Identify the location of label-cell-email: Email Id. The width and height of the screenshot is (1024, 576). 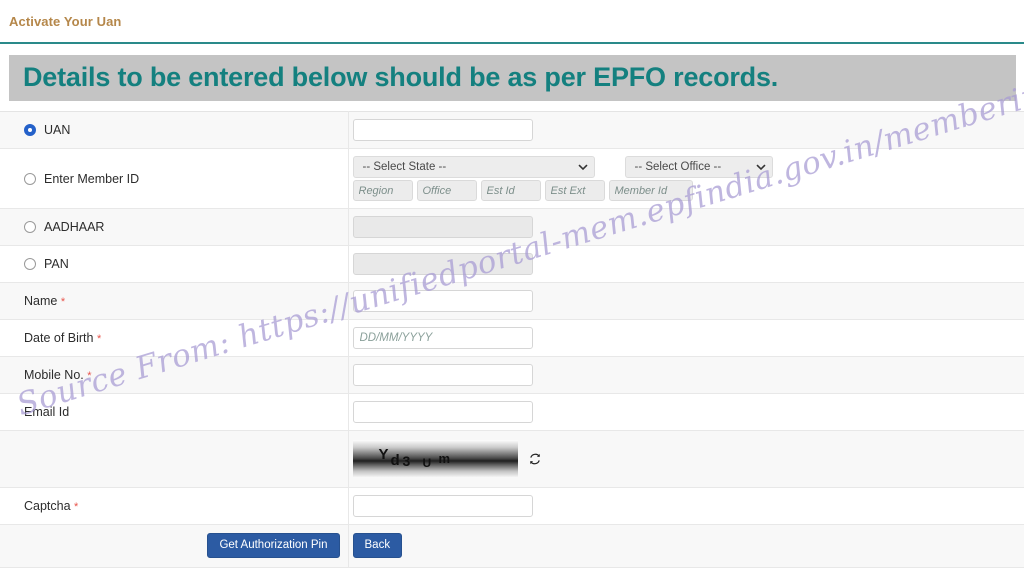
(174, 412).